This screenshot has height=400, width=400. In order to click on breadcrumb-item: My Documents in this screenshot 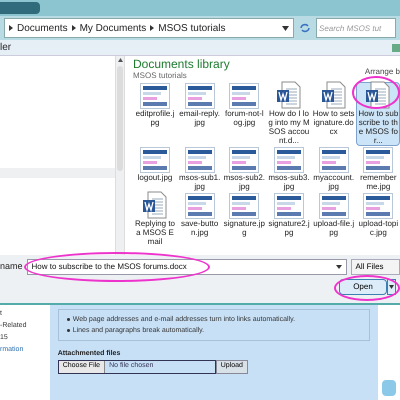, I will do `click(113, 28)`.